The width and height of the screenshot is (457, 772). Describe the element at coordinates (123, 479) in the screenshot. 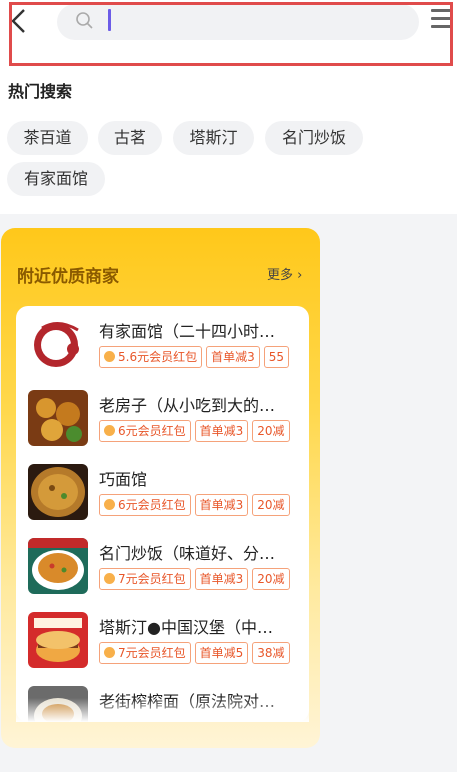

I see `shop-name: 巧面馆` at that location.